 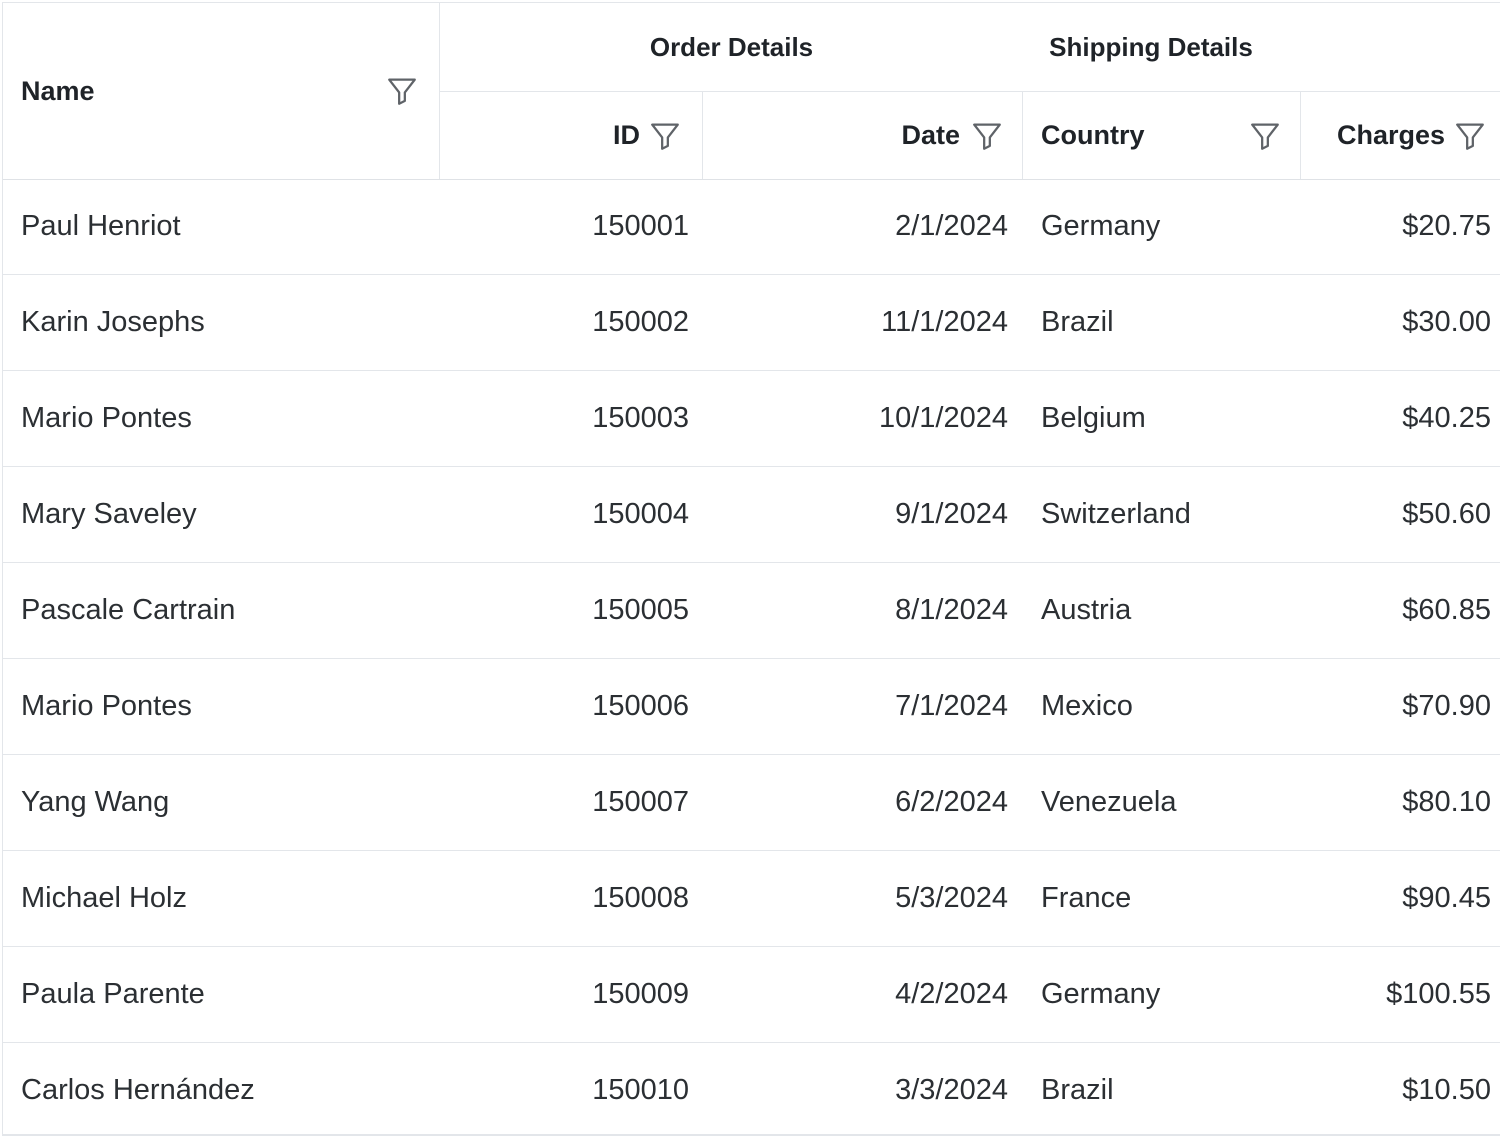 I want to click on column-header-charges: Charges, so click(x=1400, y=135).